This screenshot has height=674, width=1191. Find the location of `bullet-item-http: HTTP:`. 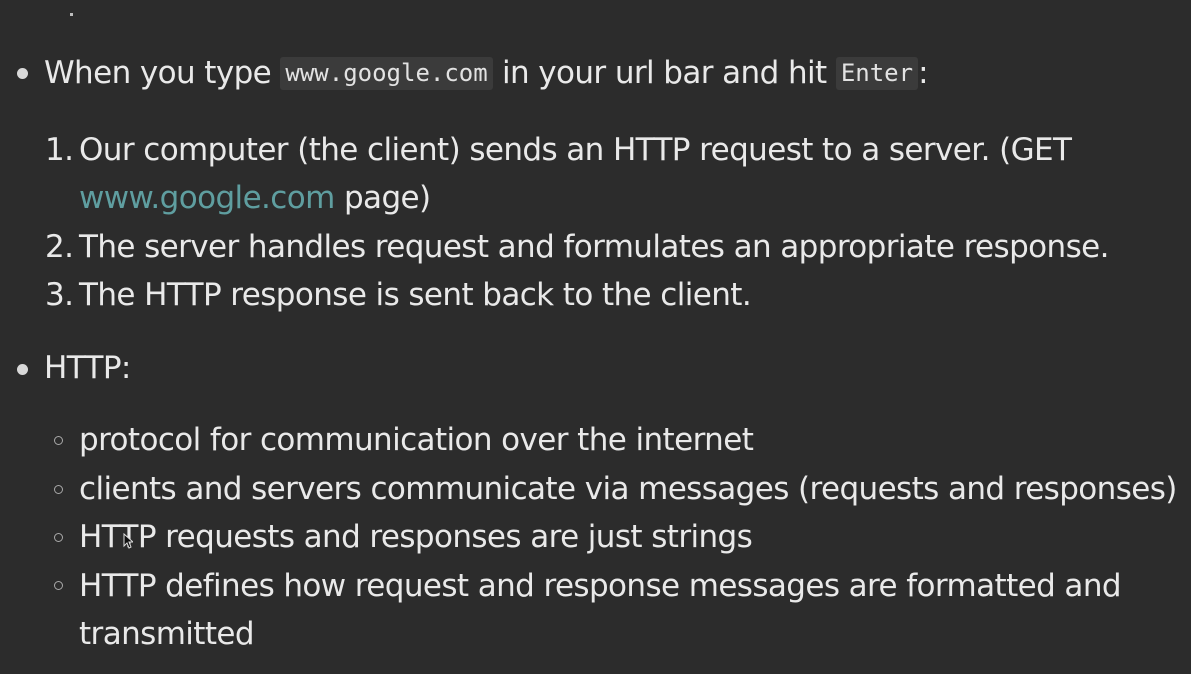

bullet-item-http: HTTP: is located at coordinates (87, 368).